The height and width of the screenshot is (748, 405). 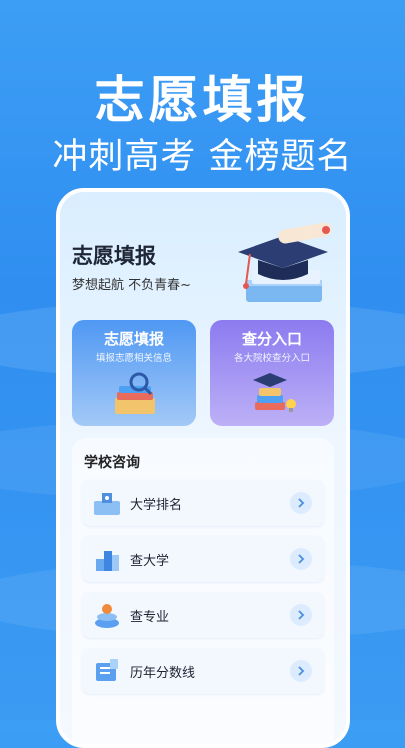 What do you see at coordinates (271, 358) in the screenshot?
I see `card-subtitle: 各大院校查分入口` at bounding box center [271, 358].